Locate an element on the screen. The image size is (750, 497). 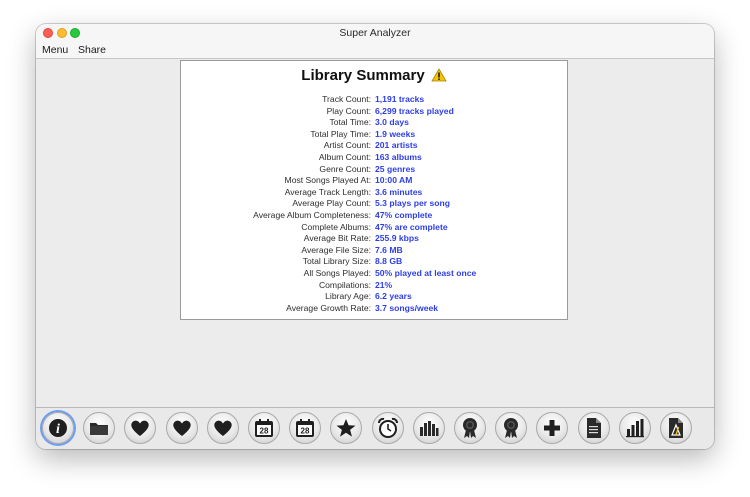
title-bar: Super Analyzer is located at coordinates (375, 33).